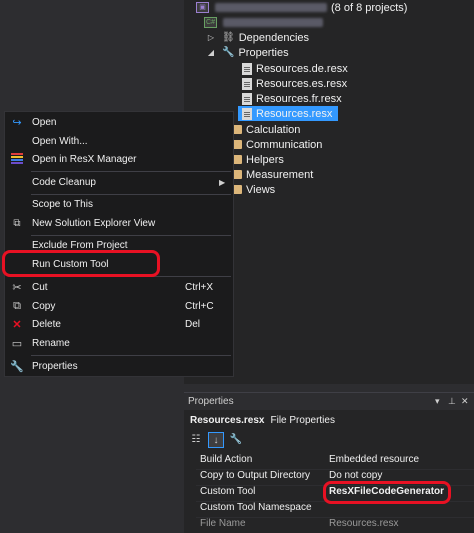  I want to click on properties-title: Properties, so click(211, 401).